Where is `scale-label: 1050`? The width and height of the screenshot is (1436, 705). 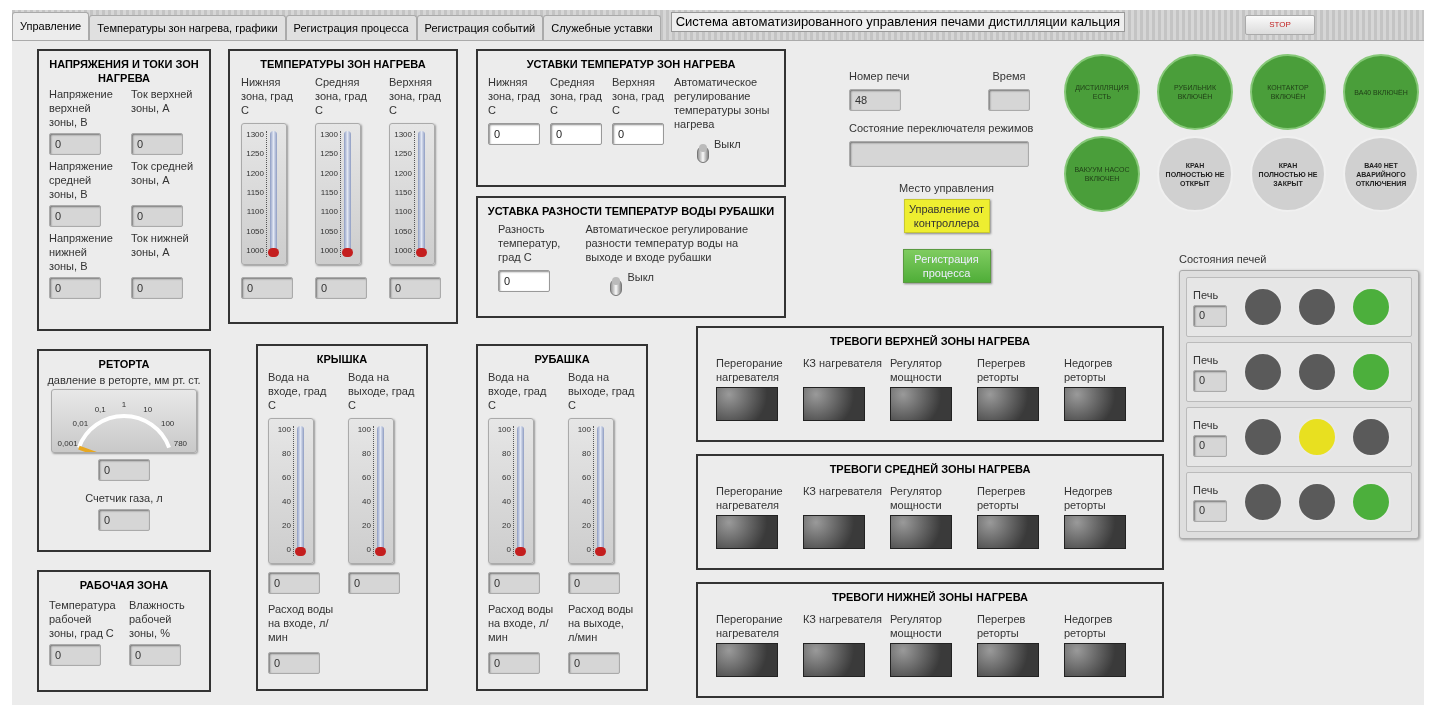
scale-label: 1050 is located at coordinates (329, 231).